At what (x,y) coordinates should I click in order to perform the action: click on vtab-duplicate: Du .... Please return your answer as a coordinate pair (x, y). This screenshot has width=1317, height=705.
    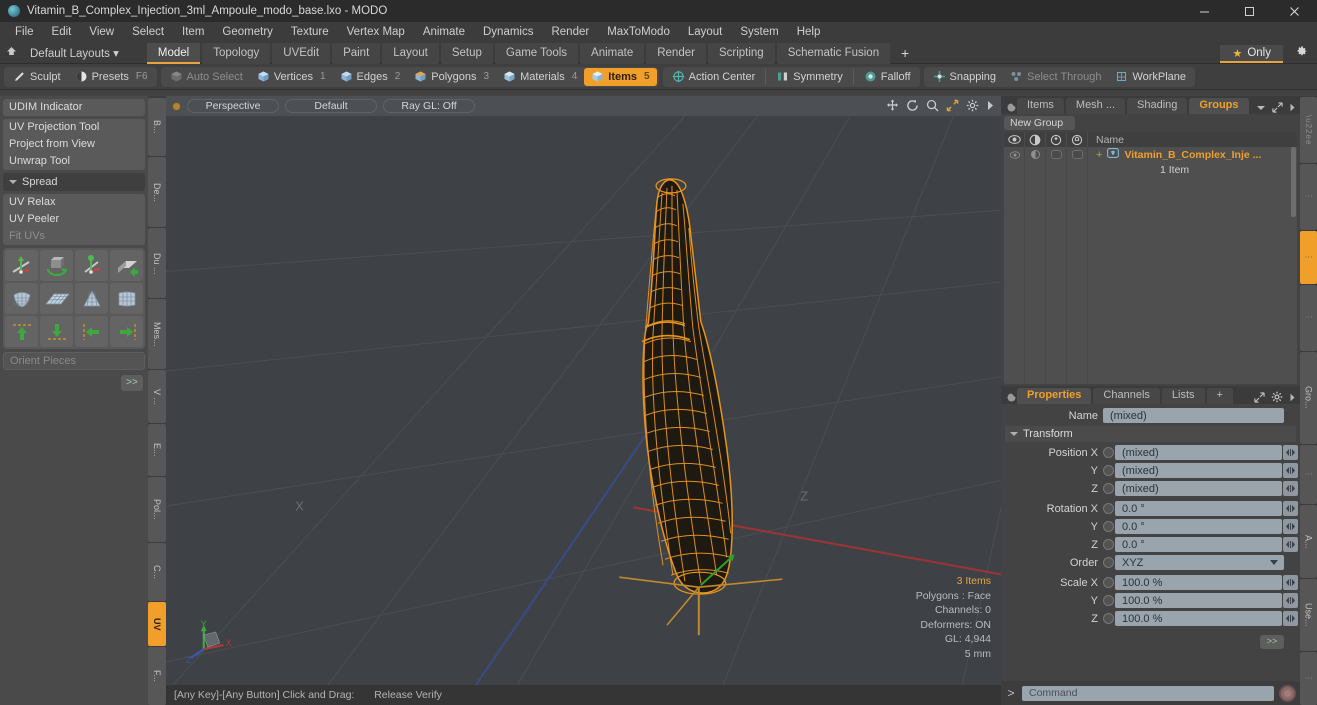
    Looking at the image, I should click on (157, 263).